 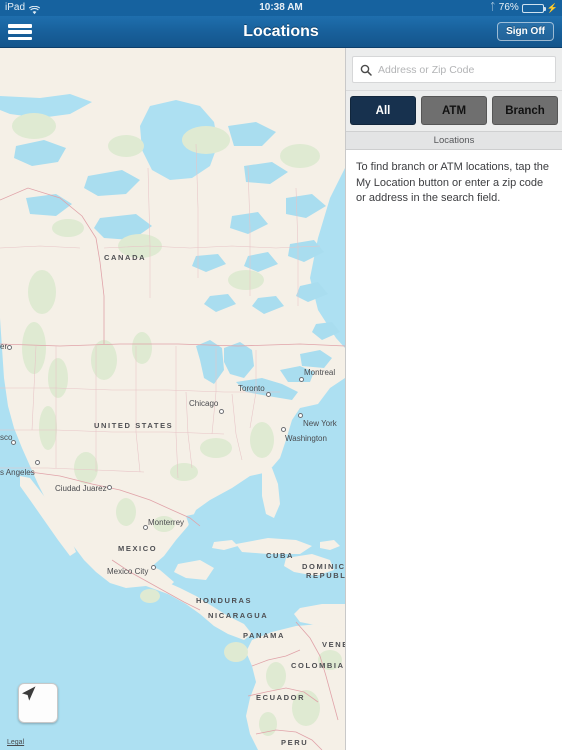 What do you see at coordinates (454, 141) in the screenshot?
I see `results-section-header: Locations` at bounding box center [454, 141].